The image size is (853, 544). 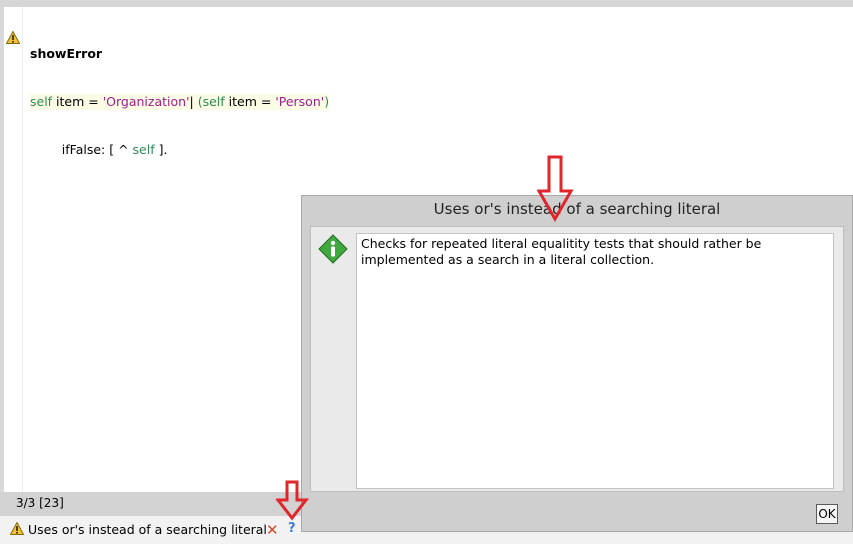 I want to click on code-text: |, so click(x=193, y=101).